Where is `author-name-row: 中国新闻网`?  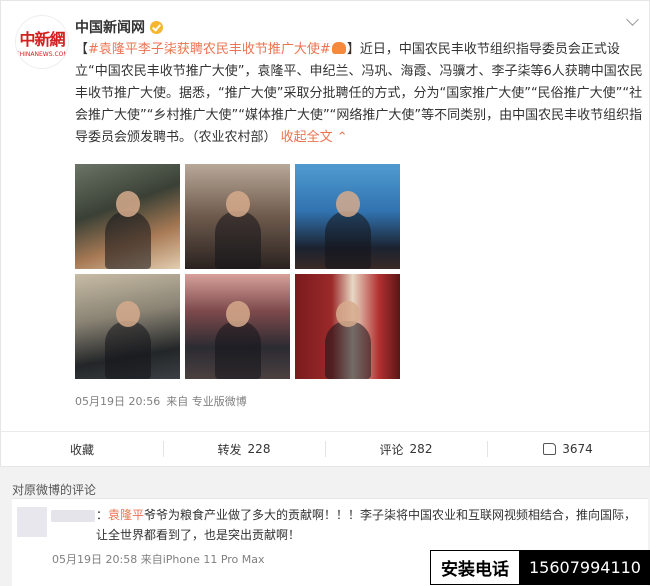
author-name-row: 中国新闻网 is located at coordinates (119, 27).